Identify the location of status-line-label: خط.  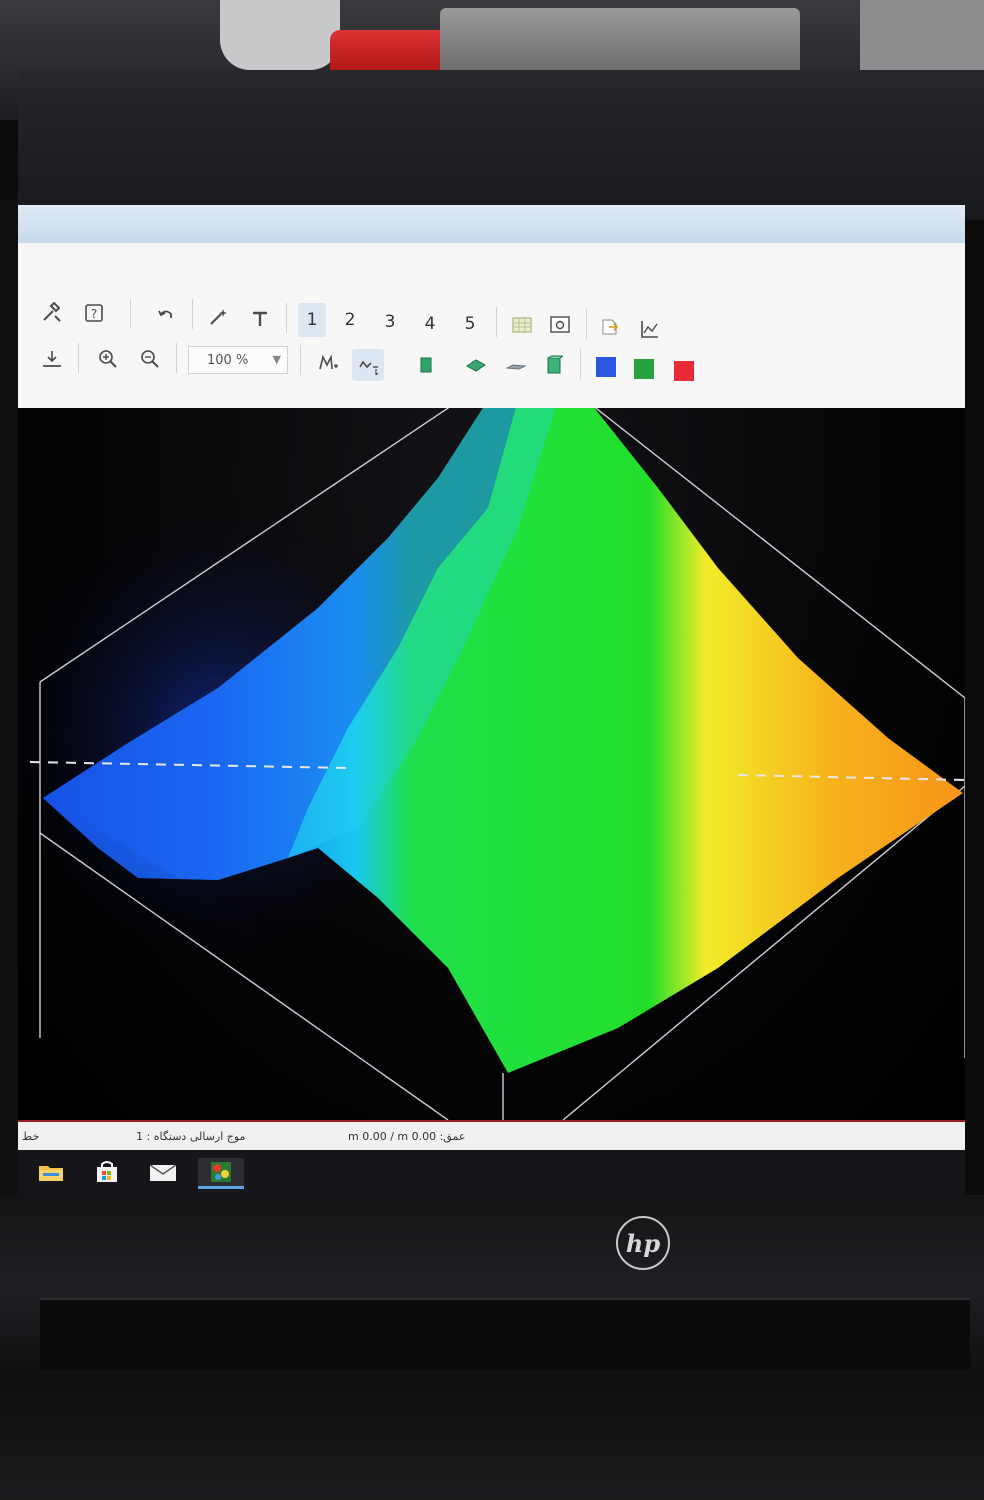
(31, 1136).